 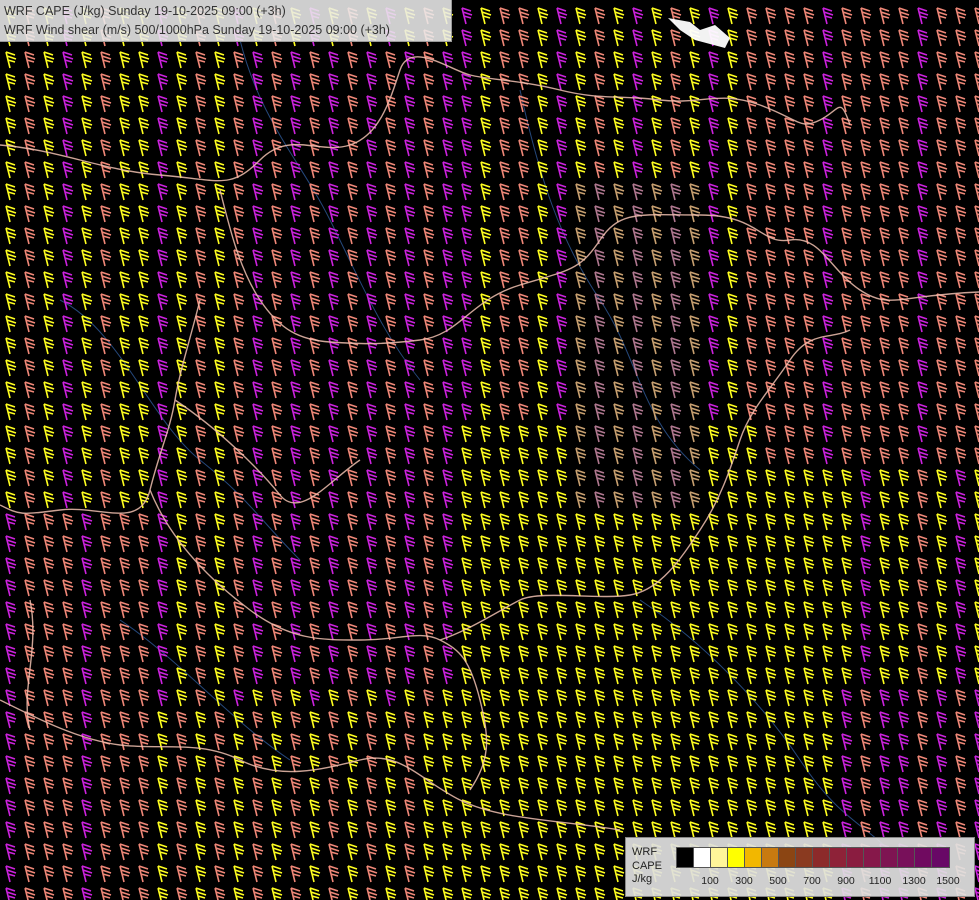 I want to click on legend-tick: 500, so click(x=778, y=881).